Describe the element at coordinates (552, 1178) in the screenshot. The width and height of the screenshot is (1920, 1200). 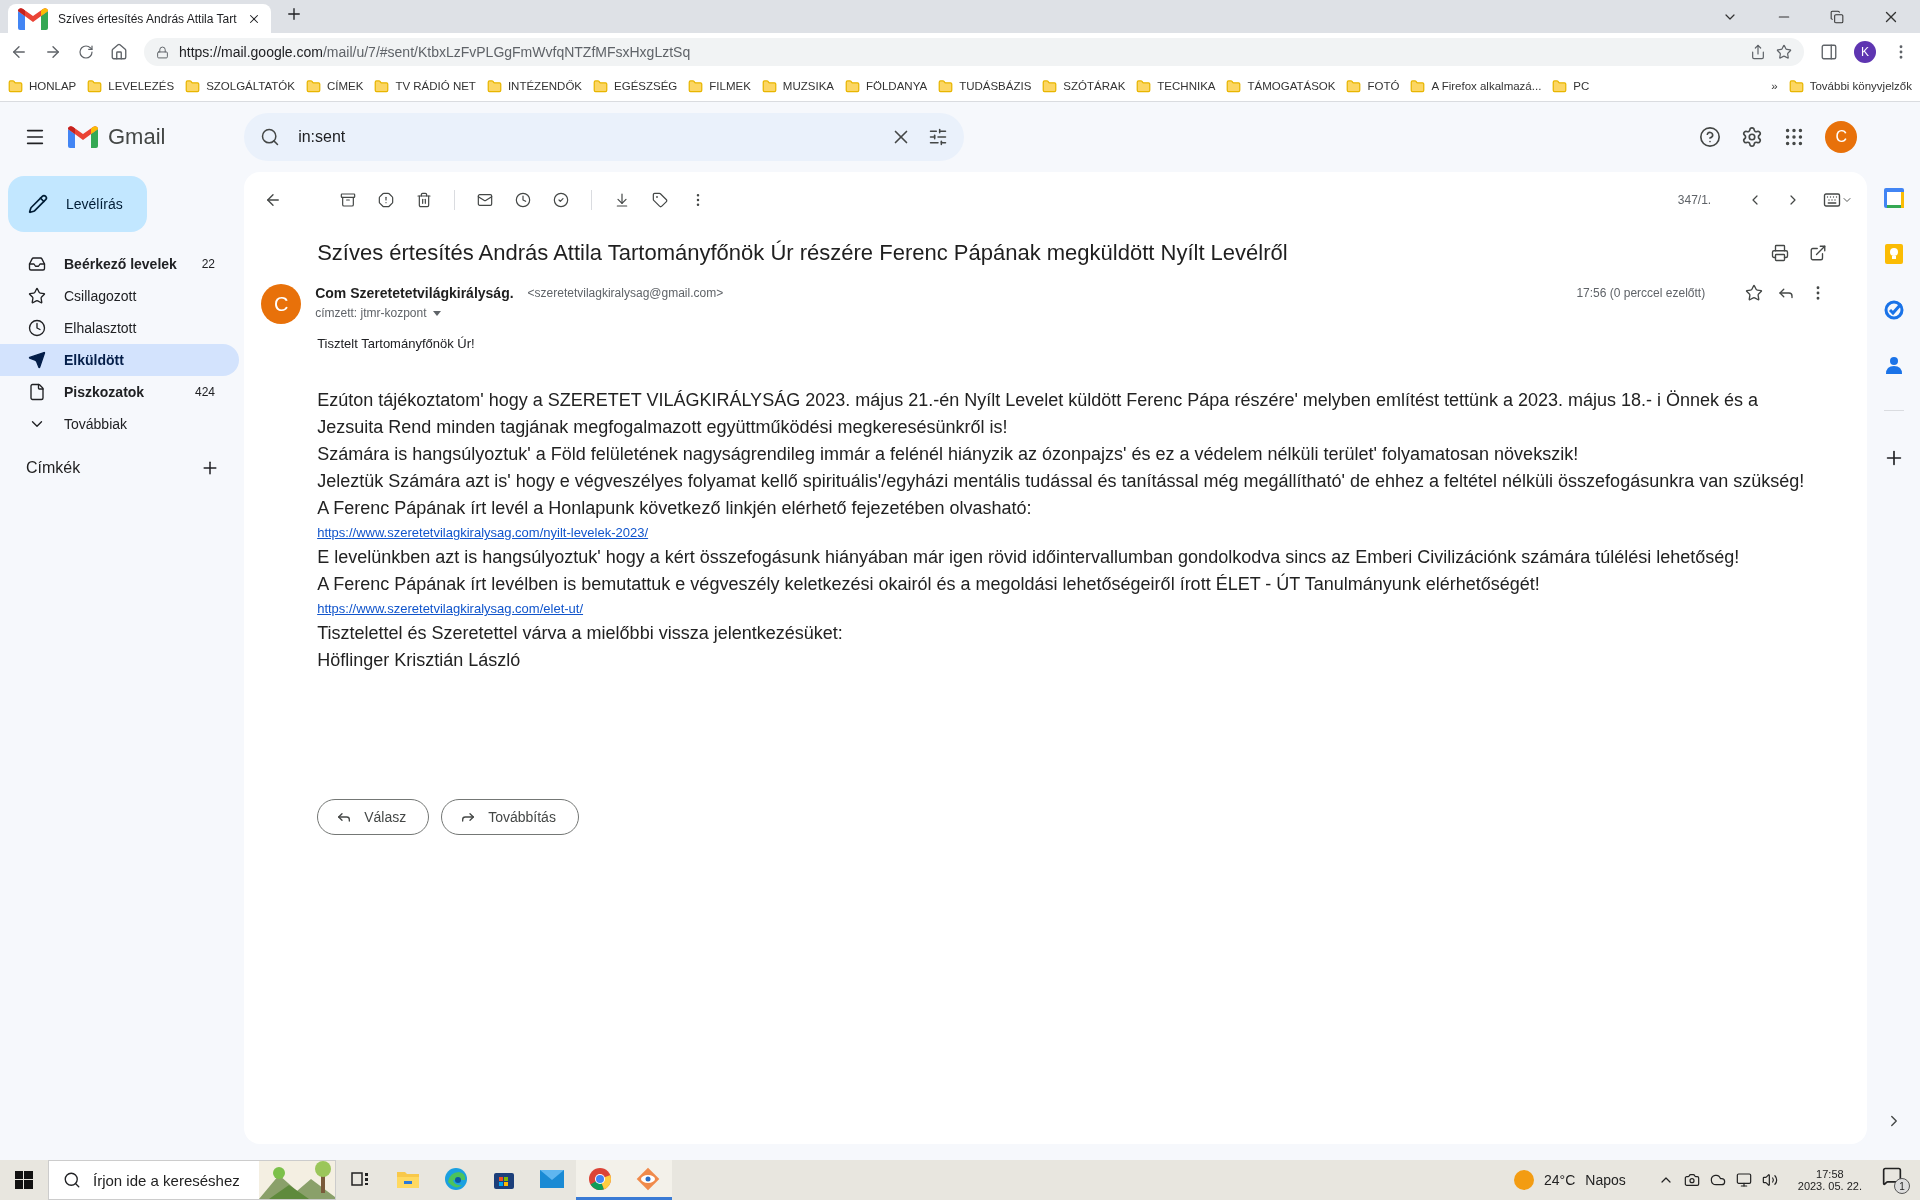
I see `envelope-icon` at that location.